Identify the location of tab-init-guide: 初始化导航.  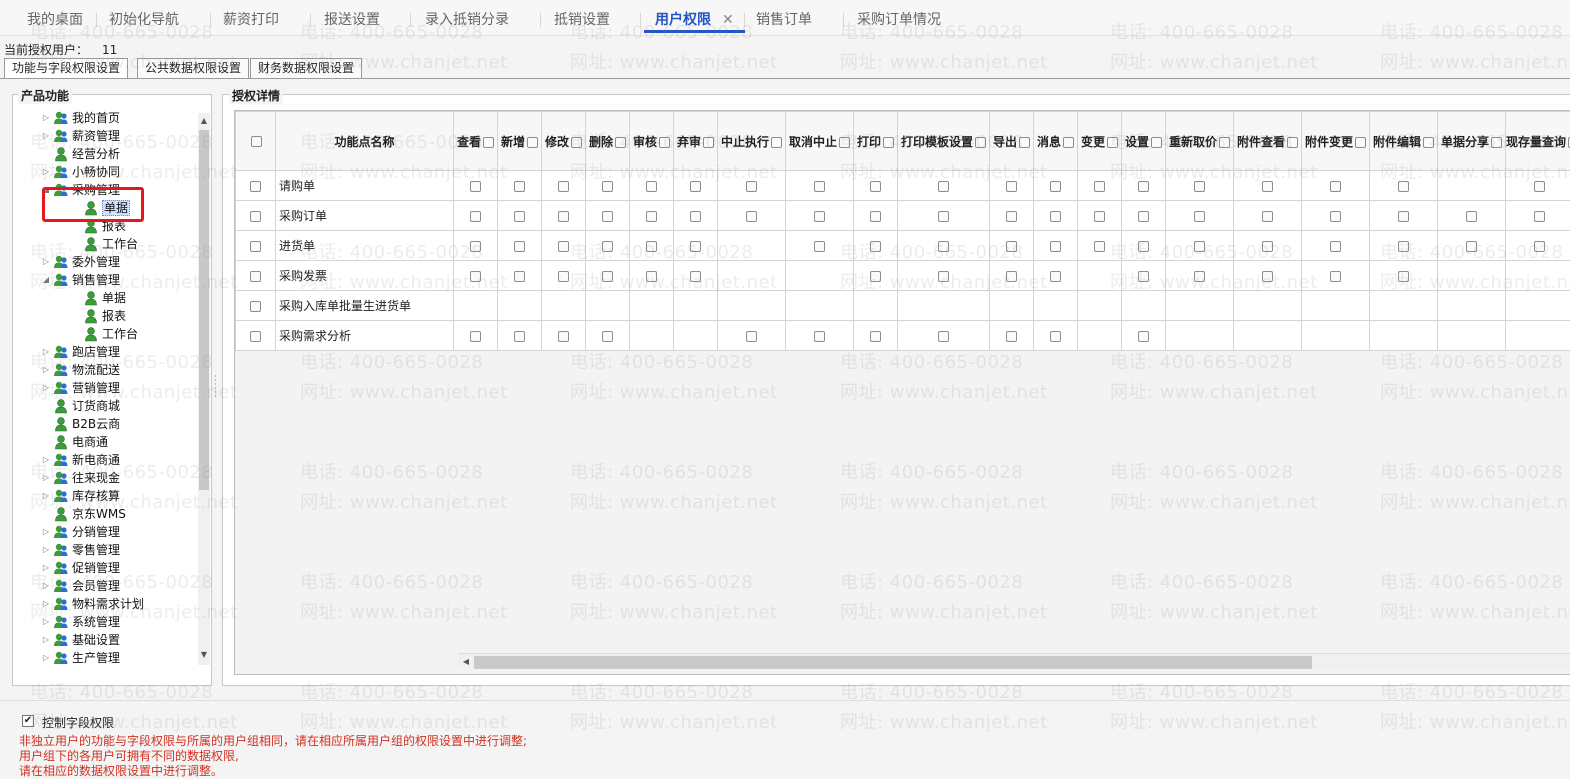
(144, 20).